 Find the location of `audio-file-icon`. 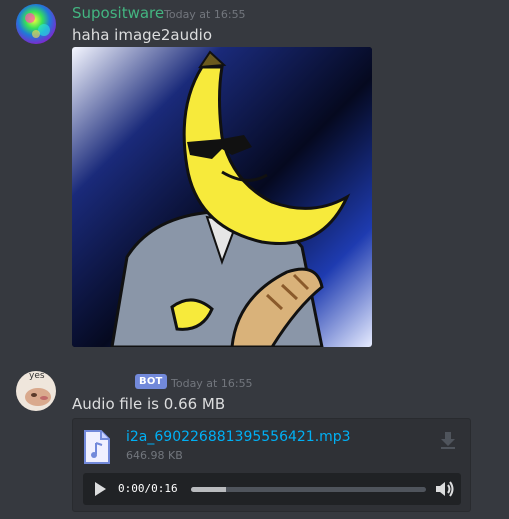

audio-file-icon is located at coordinates (97, 449).